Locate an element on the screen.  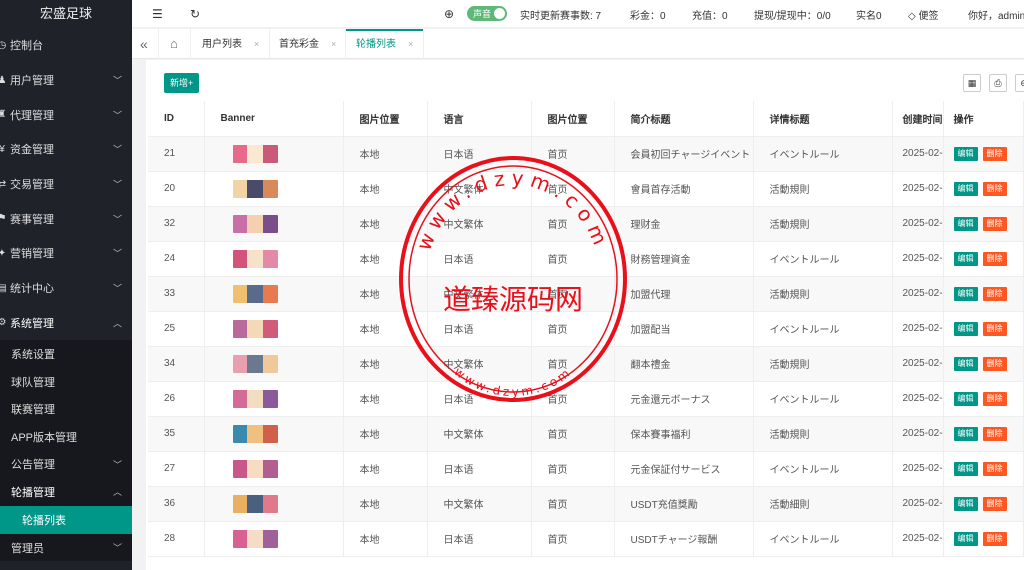
tab-user-list: 用户列表 × is located at coordinates (230, 44).